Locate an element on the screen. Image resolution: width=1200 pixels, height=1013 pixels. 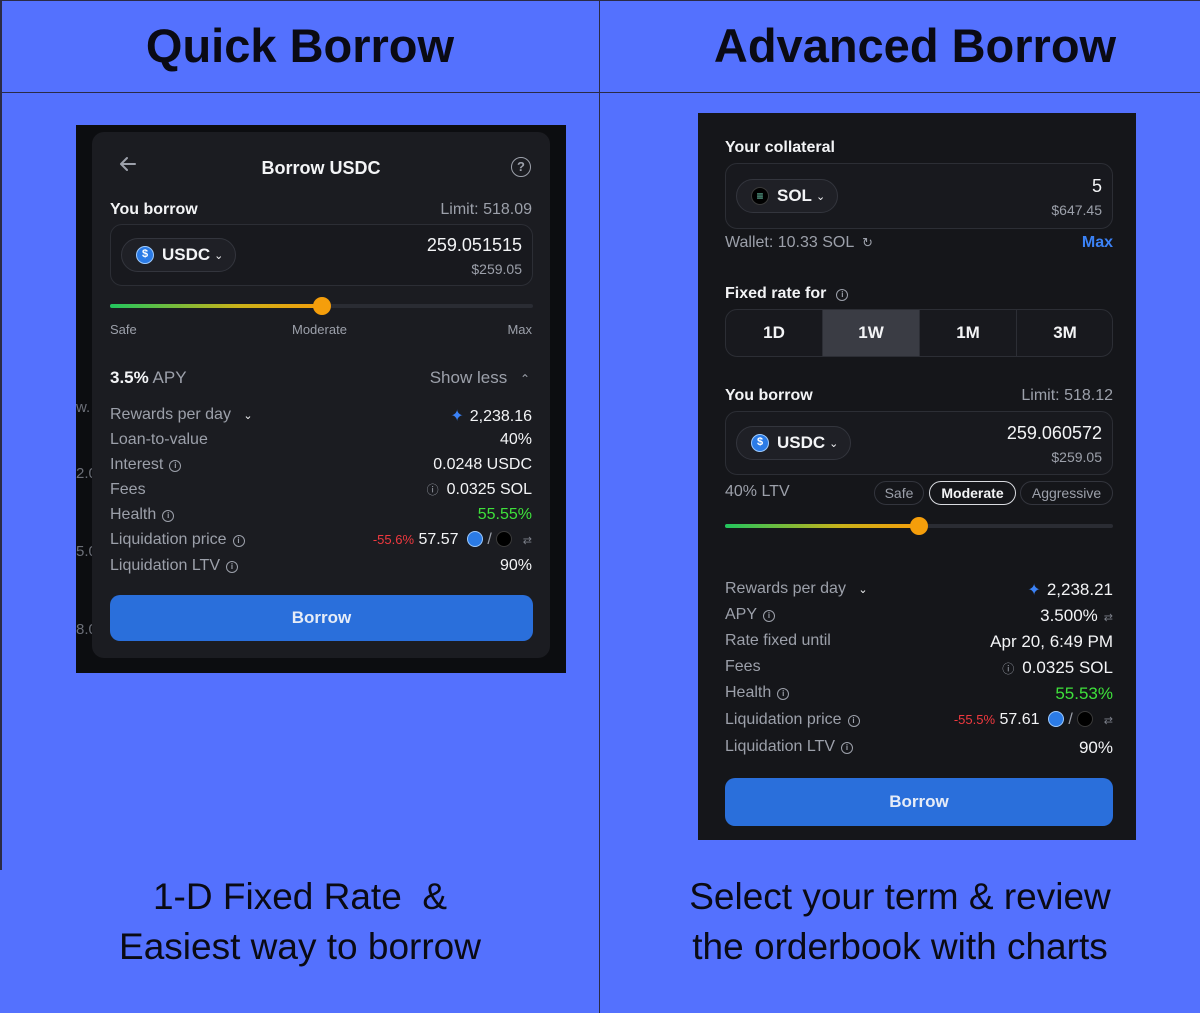
risk-option-safe: Safe is located at coordinates (899, 493).